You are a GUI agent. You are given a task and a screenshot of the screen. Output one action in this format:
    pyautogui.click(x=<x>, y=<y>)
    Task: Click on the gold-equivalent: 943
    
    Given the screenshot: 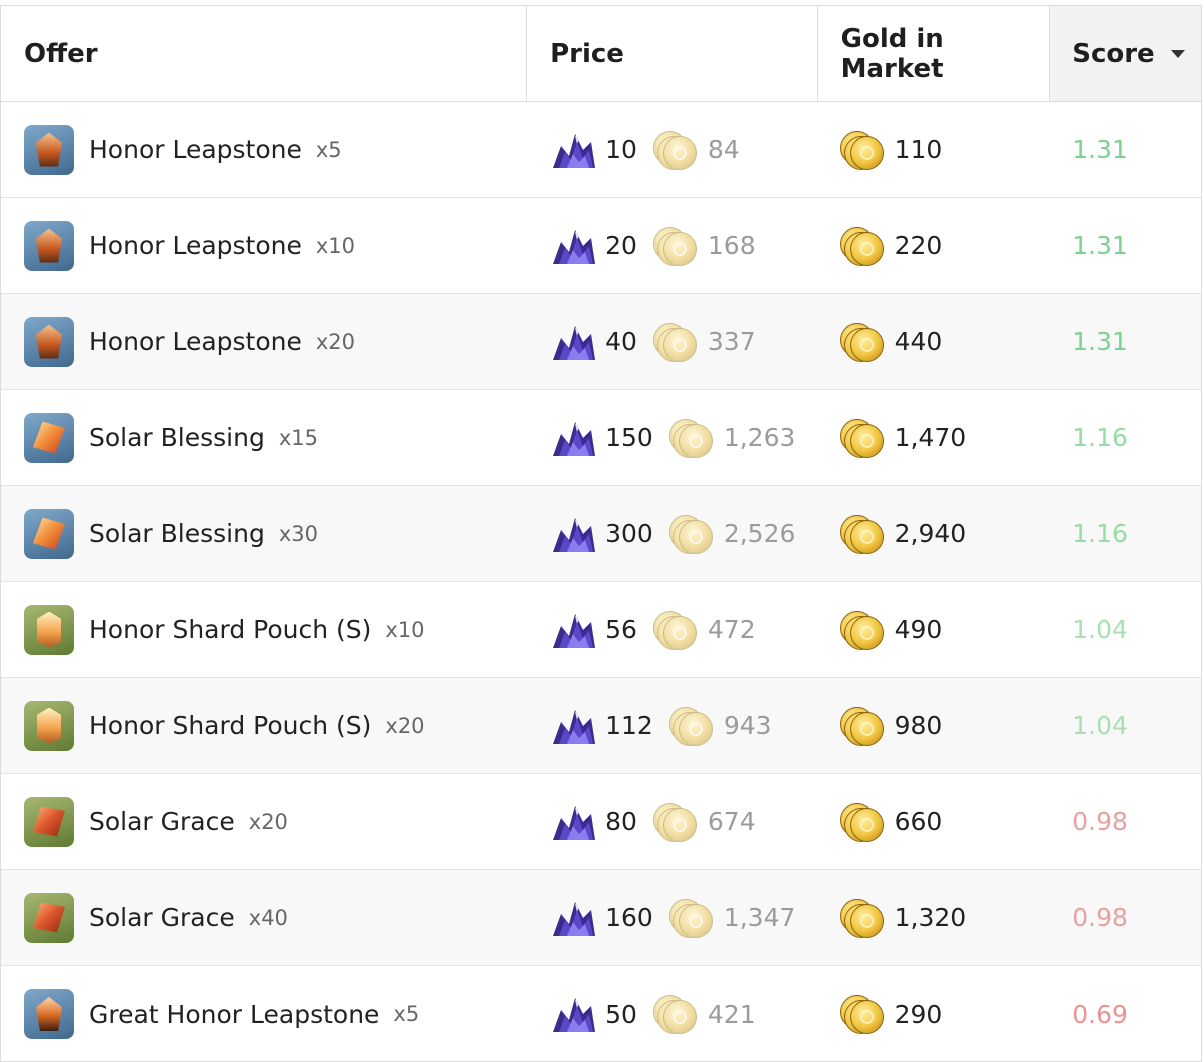 What is the action you would take?
    pyautogui.click(x=747, y=725)
    